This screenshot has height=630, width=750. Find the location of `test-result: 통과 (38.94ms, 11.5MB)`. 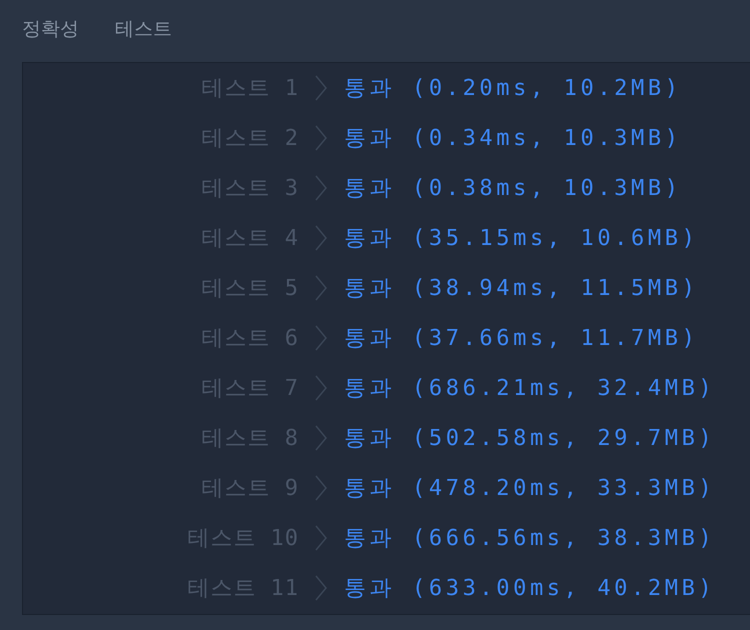

test-result: 통과 (38.94ms, 11.5MB) is located at coordinates (521, 289).